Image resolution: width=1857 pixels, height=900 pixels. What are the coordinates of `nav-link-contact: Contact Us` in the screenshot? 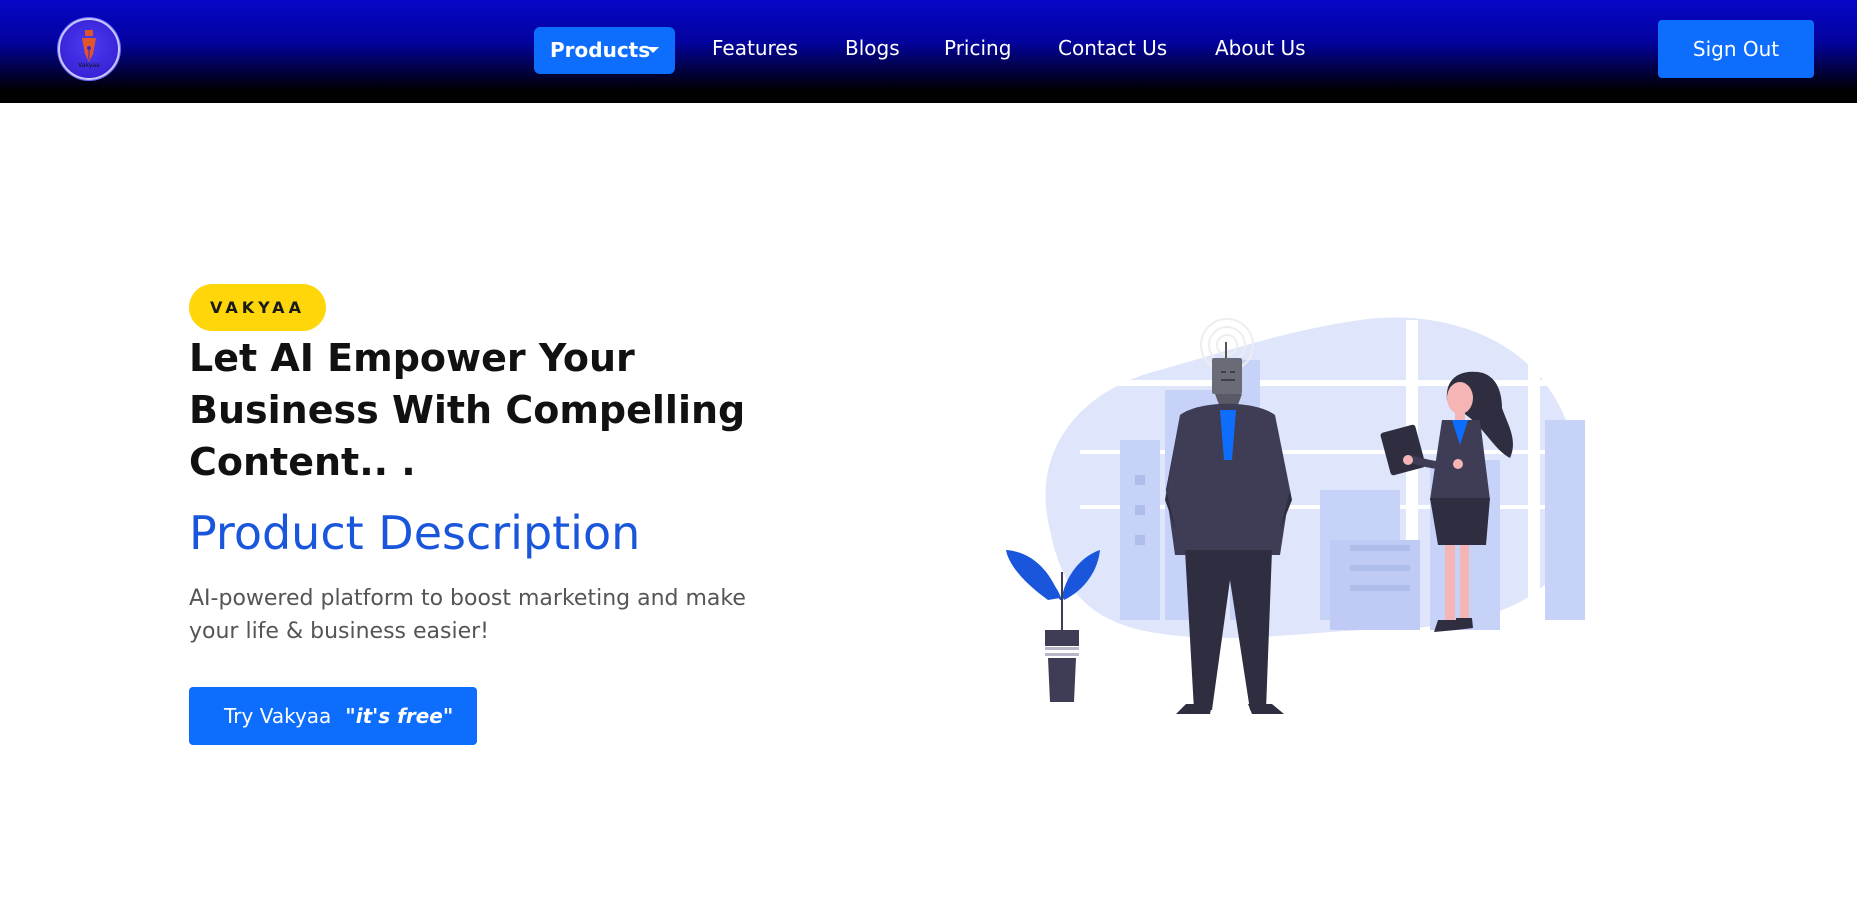 It's located at (1112, 48).